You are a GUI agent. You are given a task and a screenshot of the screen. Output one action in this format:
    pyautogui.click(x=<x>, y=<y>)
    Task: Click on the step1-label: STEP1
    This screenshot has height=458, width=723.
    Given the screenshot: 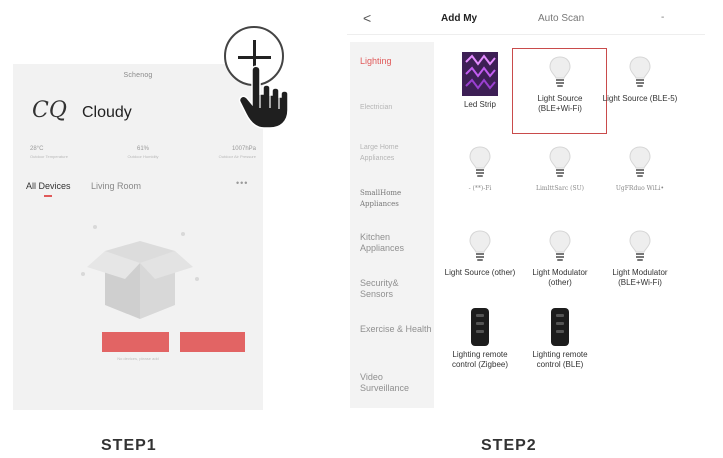 What is the action you would take?
    pyautogui.click(x=129, y=445)
    